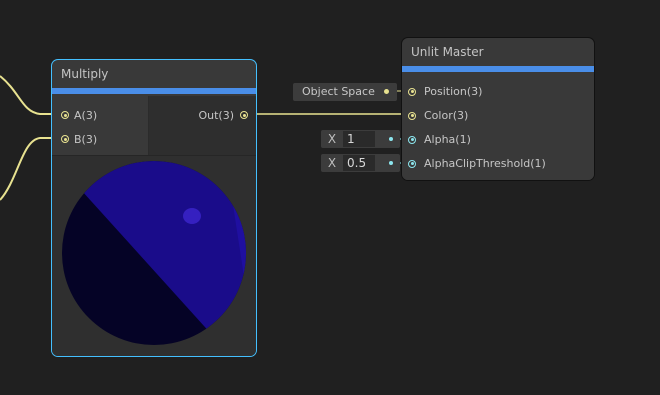 The height and width of the screenshot is (395, 660). I want to click on port-alpha-slot-icon, so click(412, 139).